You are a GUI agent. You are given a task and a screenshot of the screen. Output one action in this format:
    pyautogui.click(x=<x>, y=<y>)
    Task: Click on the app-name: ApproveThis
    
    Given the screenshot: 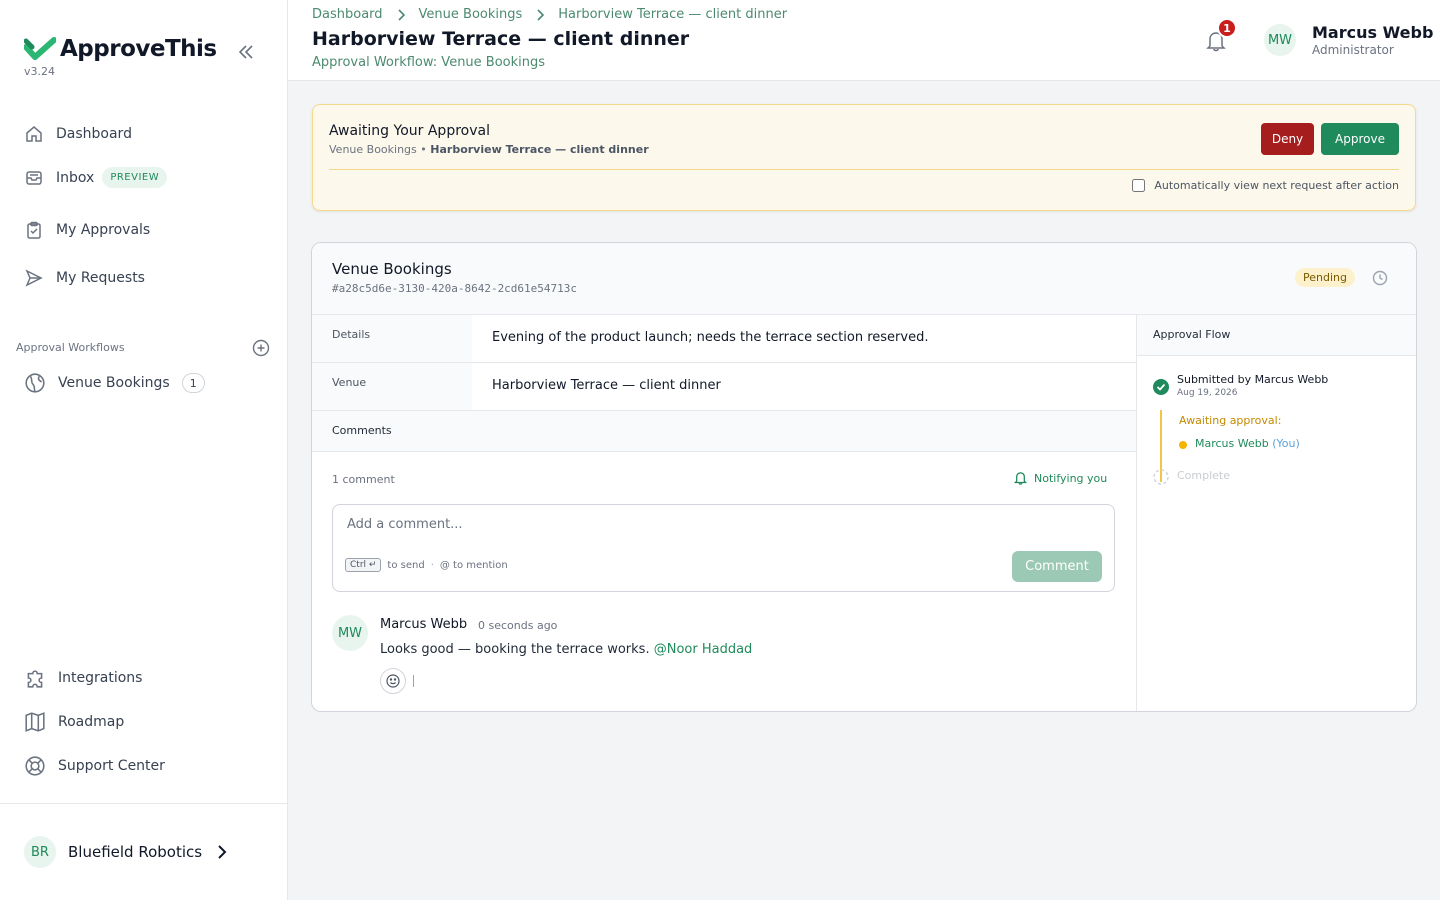 What is the action you would take?
    pyautogui.click(x=138, y=49)
    